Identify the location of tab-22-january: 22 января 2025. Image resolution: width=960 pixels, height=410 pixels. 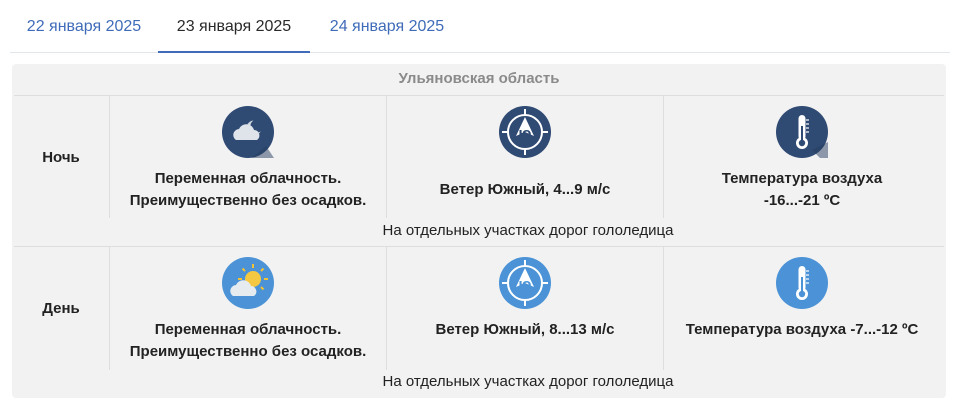
(84, 26).